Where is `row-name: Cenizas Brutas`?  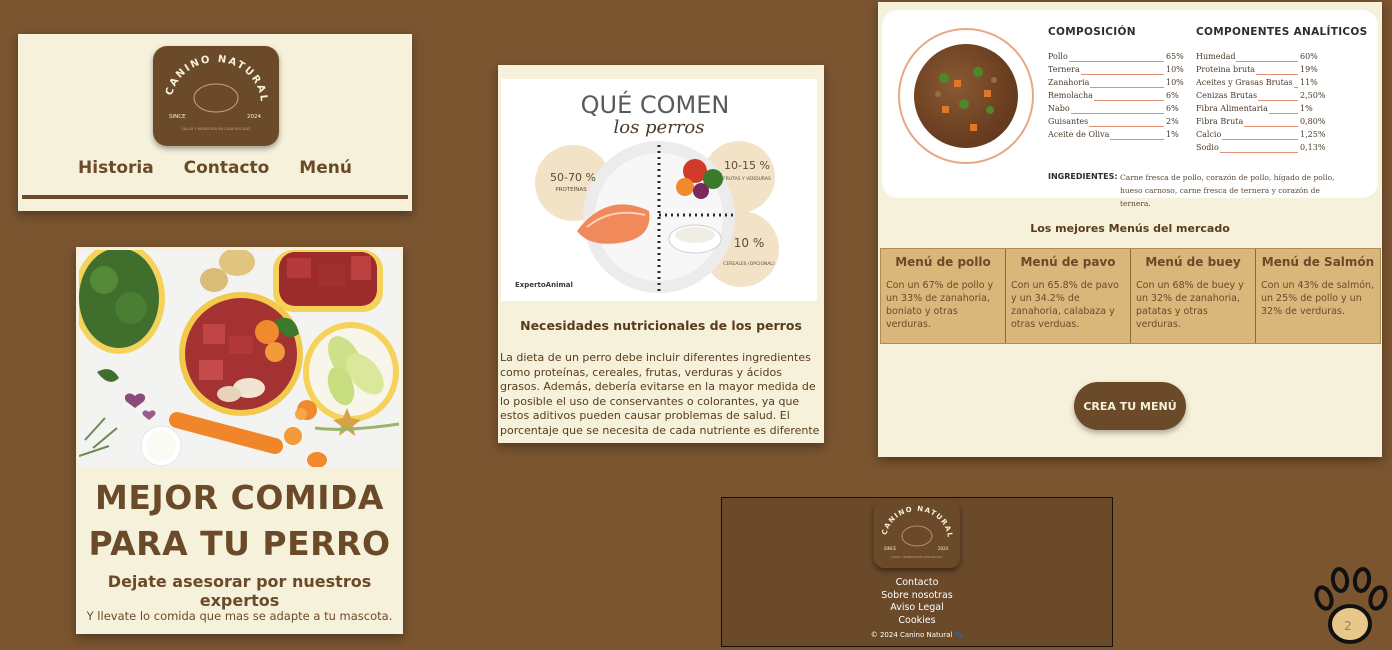 row-name: Cenizas Brutas is located at coordinates (1227, 95).